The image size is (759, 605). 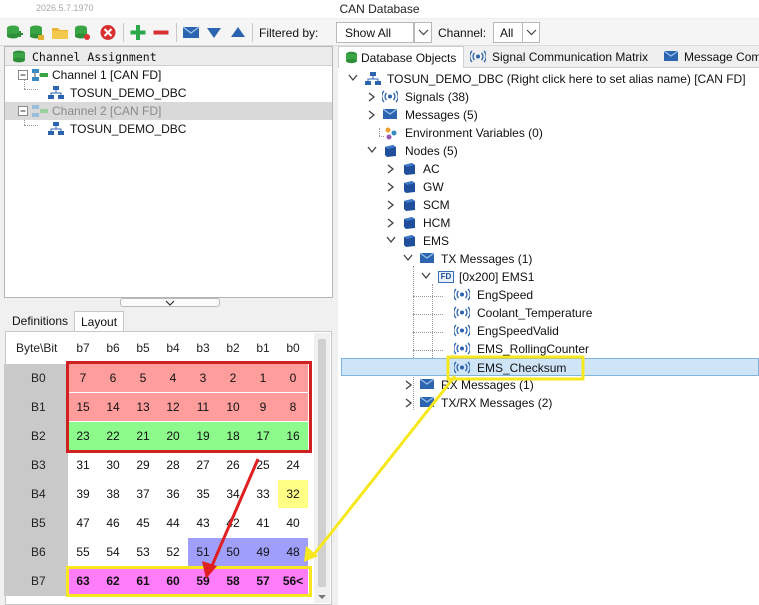 What do you see at coordinates (234, 513) in the screenshot?
I see `red-arrow-line` at bounding box center [234, 513].